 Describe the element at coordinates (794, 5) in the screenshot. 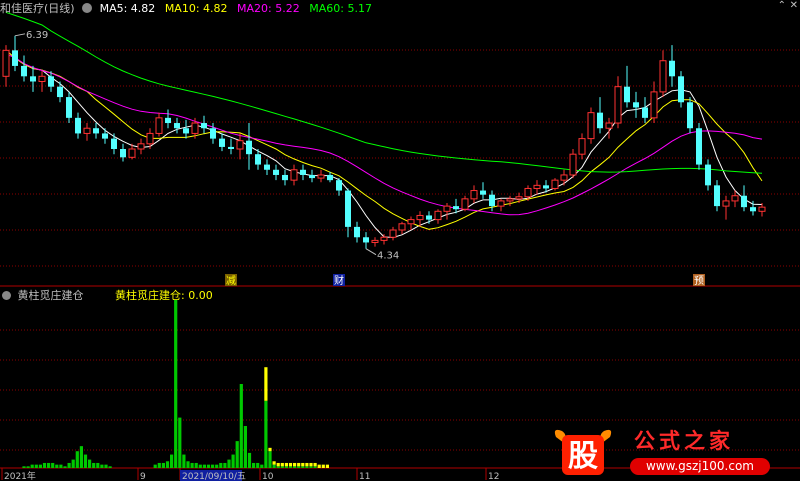

I see `close-icon: ✕` at that location.